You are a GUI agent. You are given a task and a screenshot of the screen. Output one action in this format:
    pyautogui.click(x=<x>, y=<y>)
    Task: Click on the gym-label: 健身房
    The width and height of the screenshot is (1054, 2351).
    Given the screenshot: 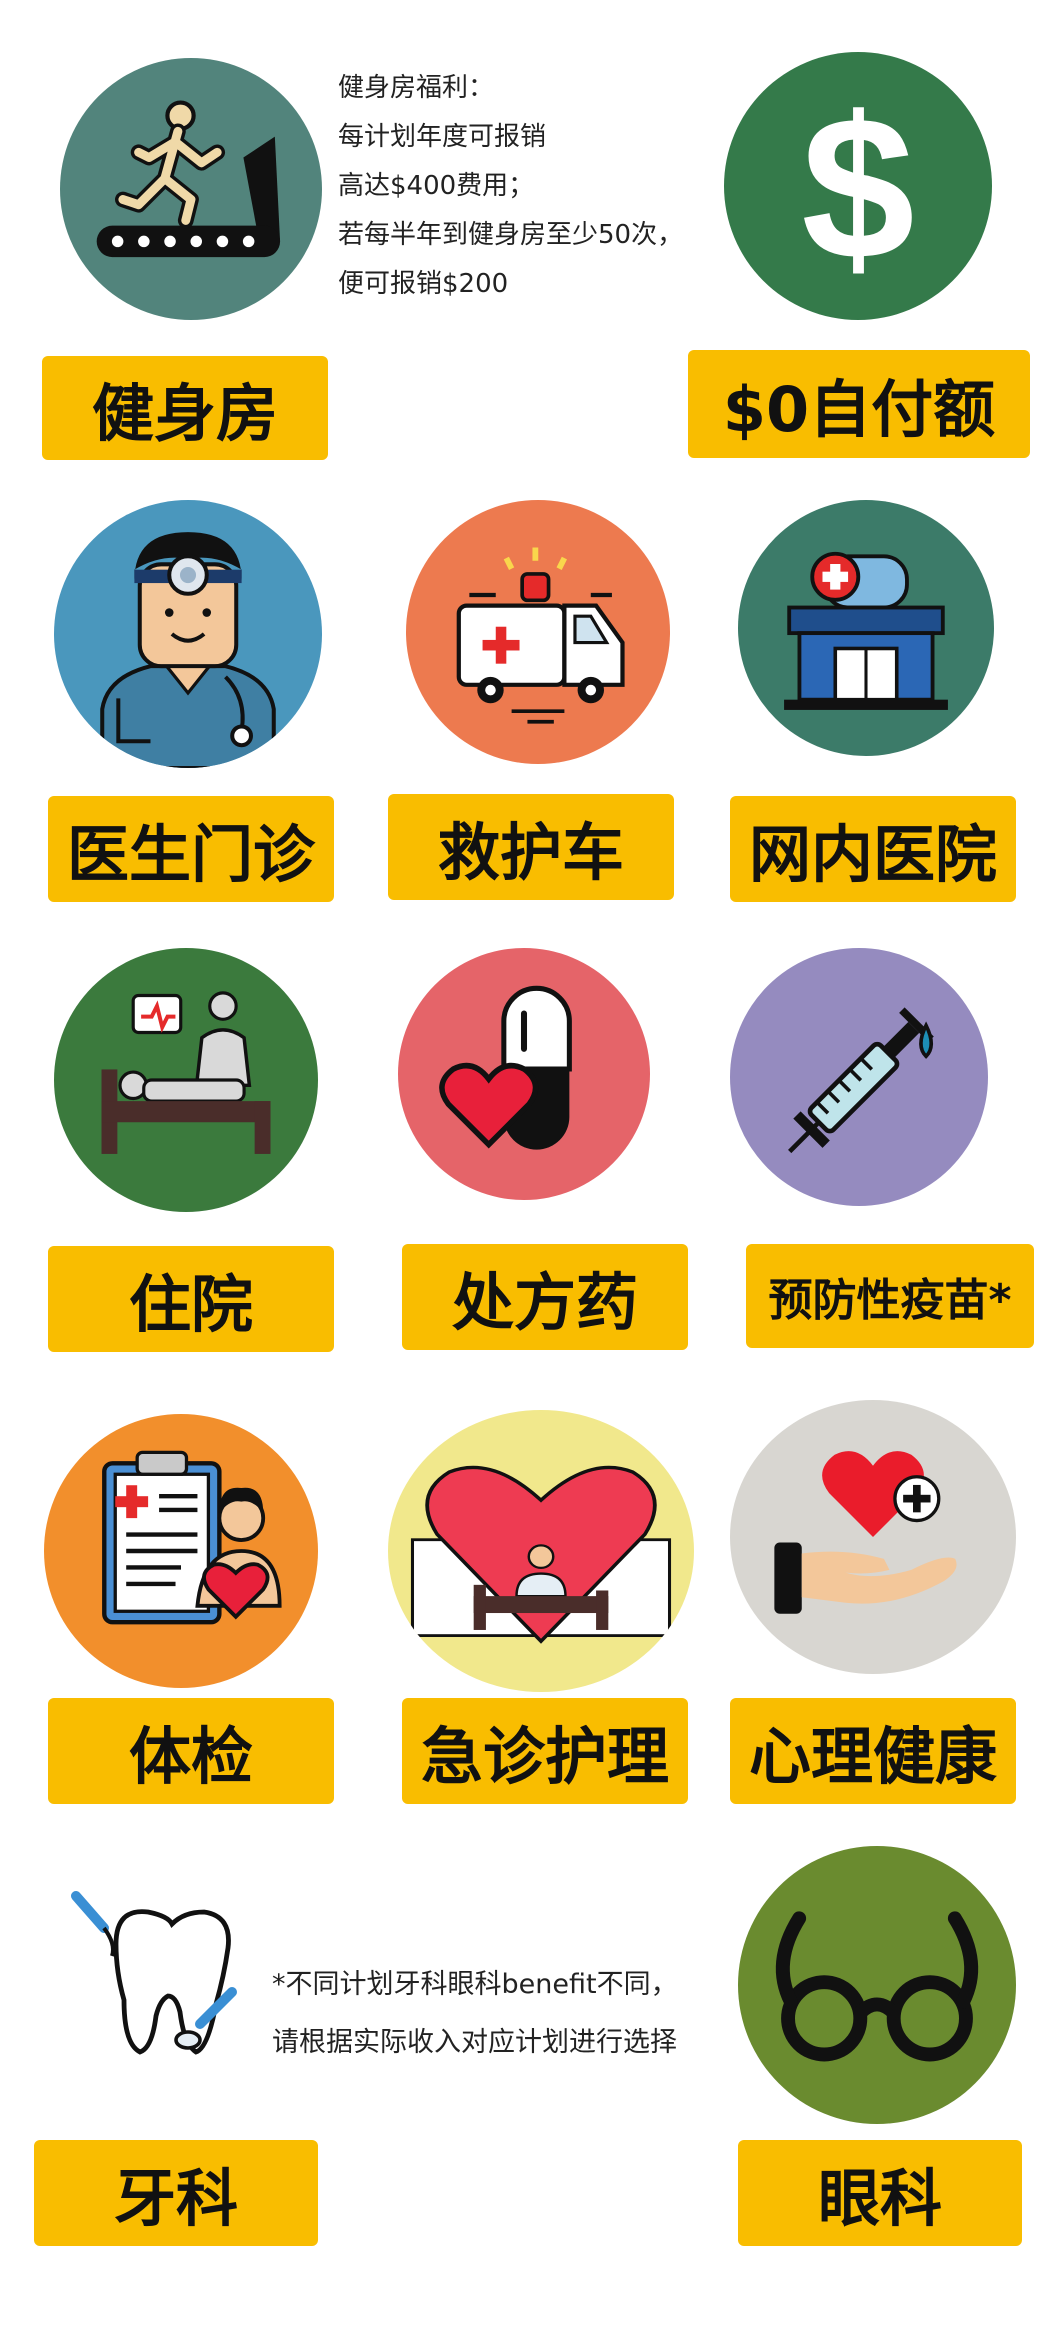 What is the action you would take?
    pyautogui.click(x=185, y=408)
    